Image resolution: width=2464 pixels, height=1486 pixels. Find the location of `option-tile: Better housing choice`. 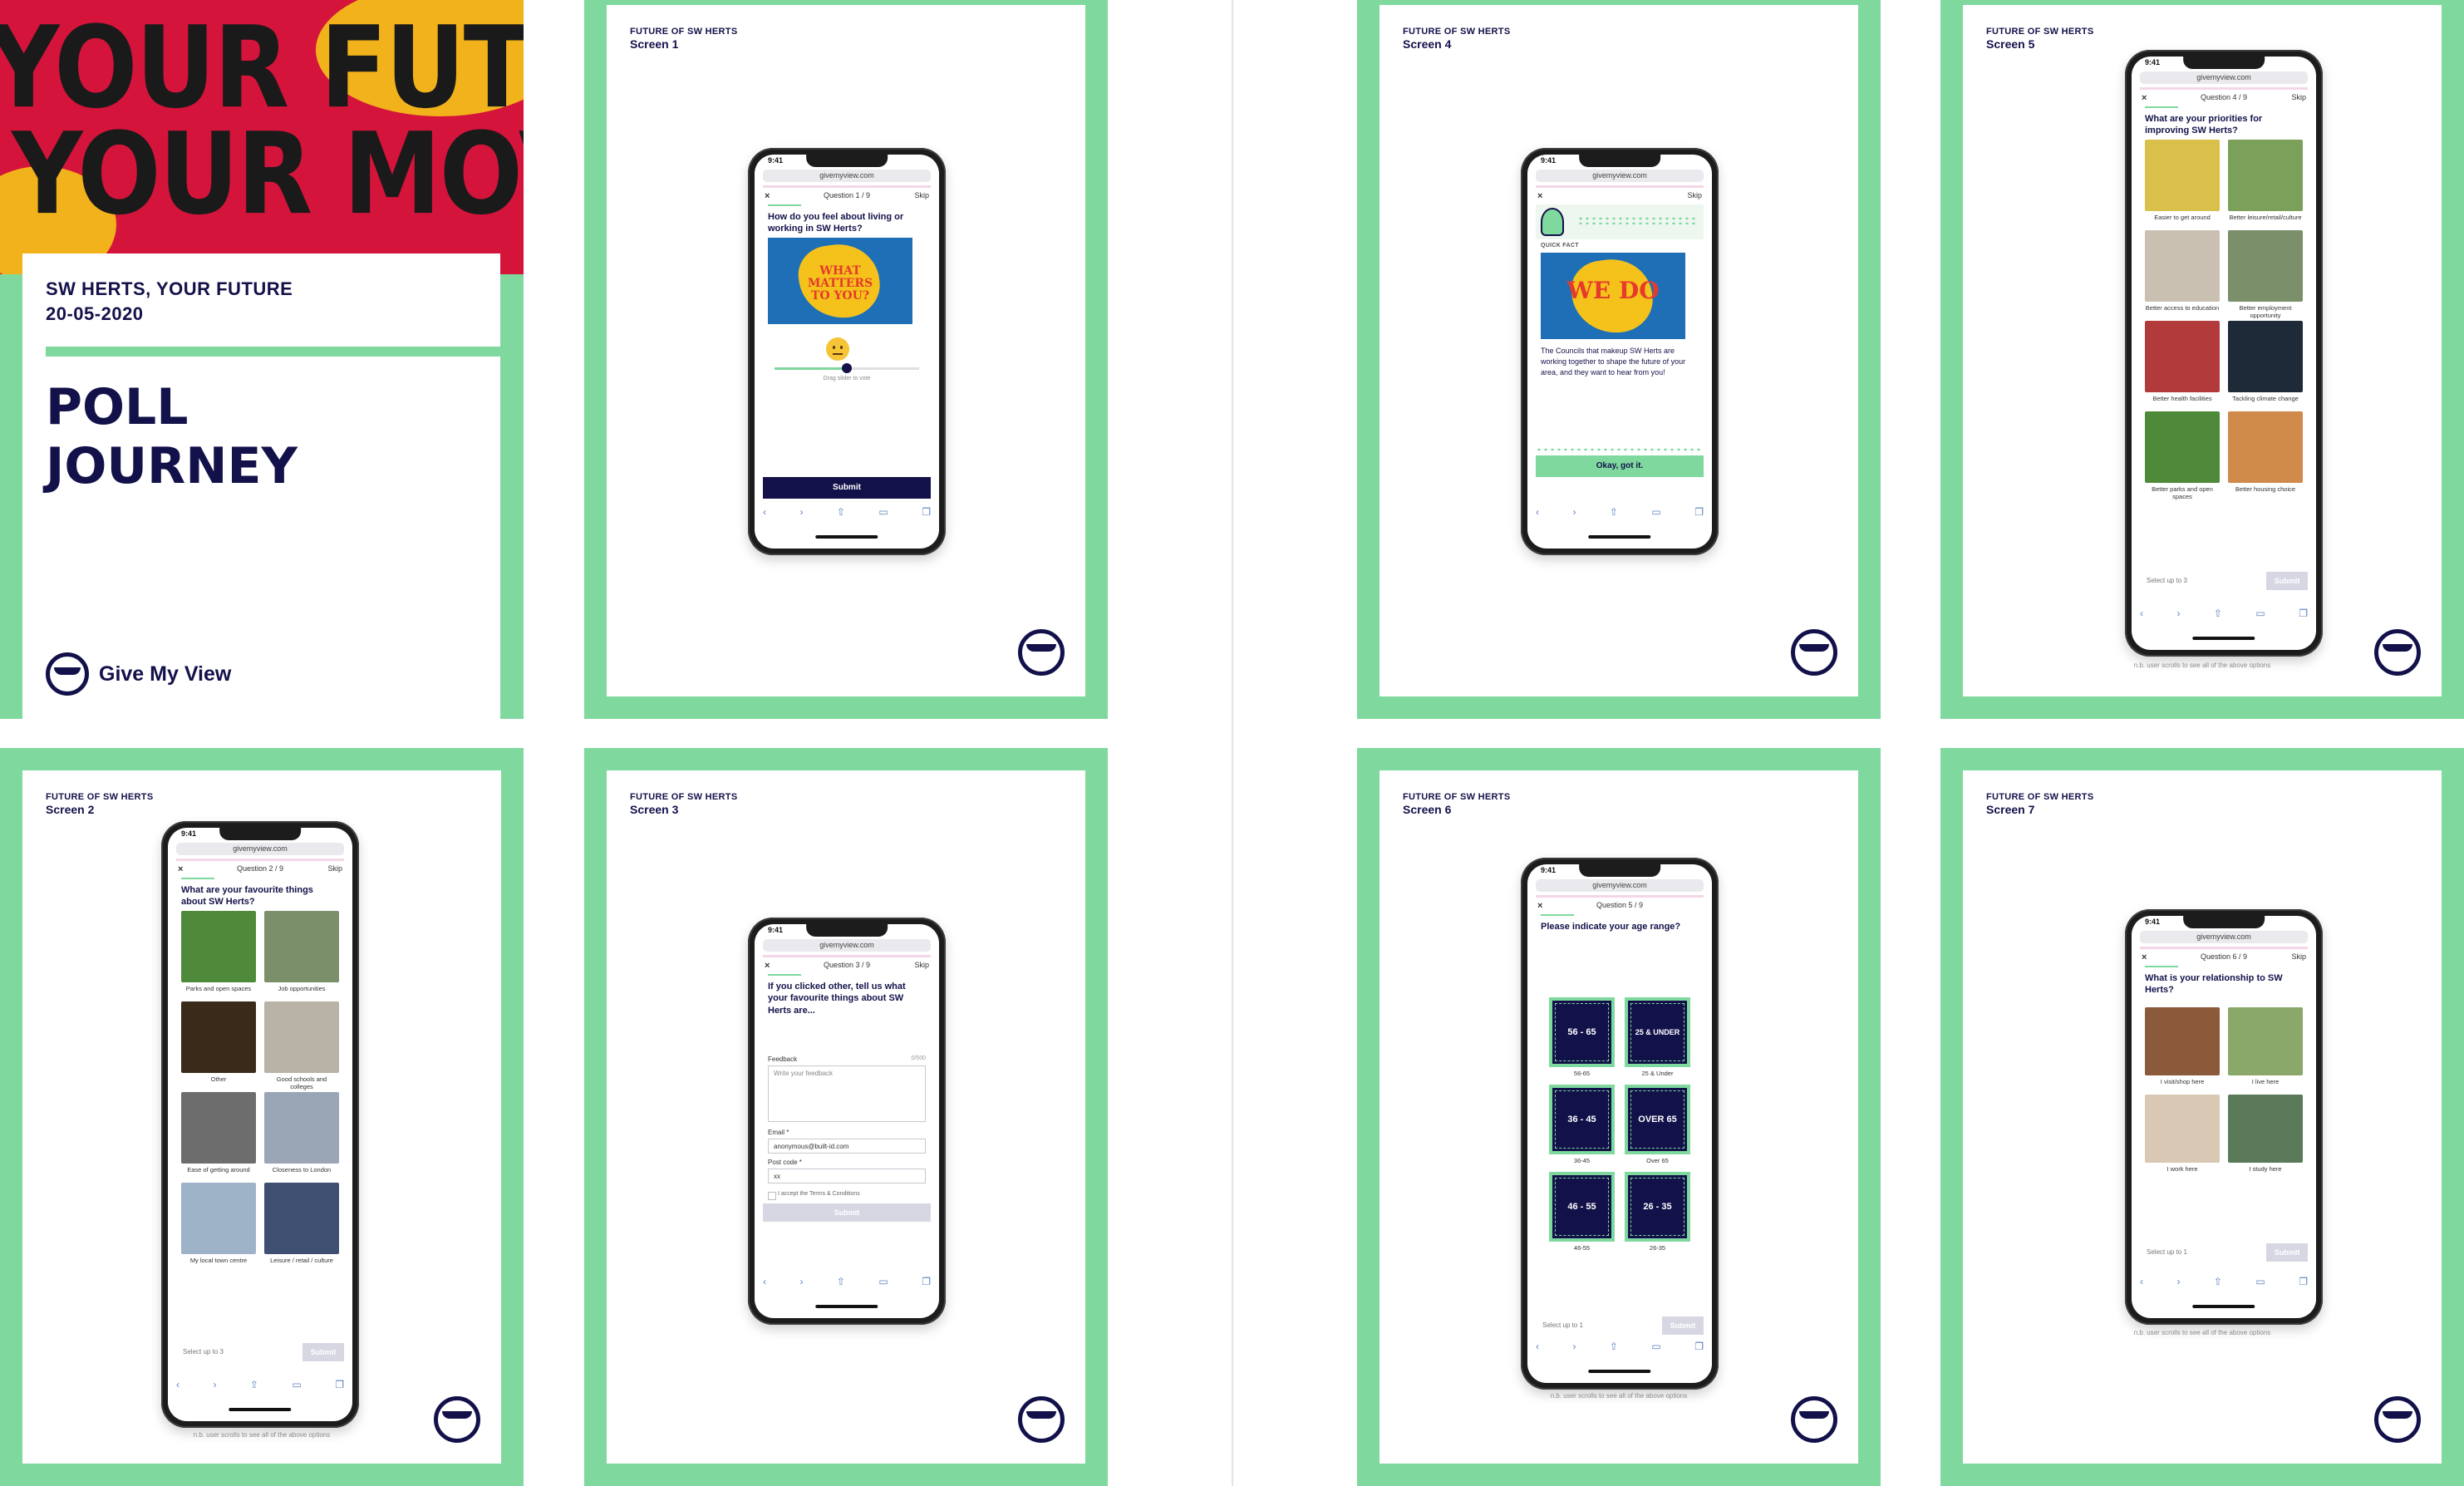

option-tile: Better housing choice is located at coordinates (2265, 456).